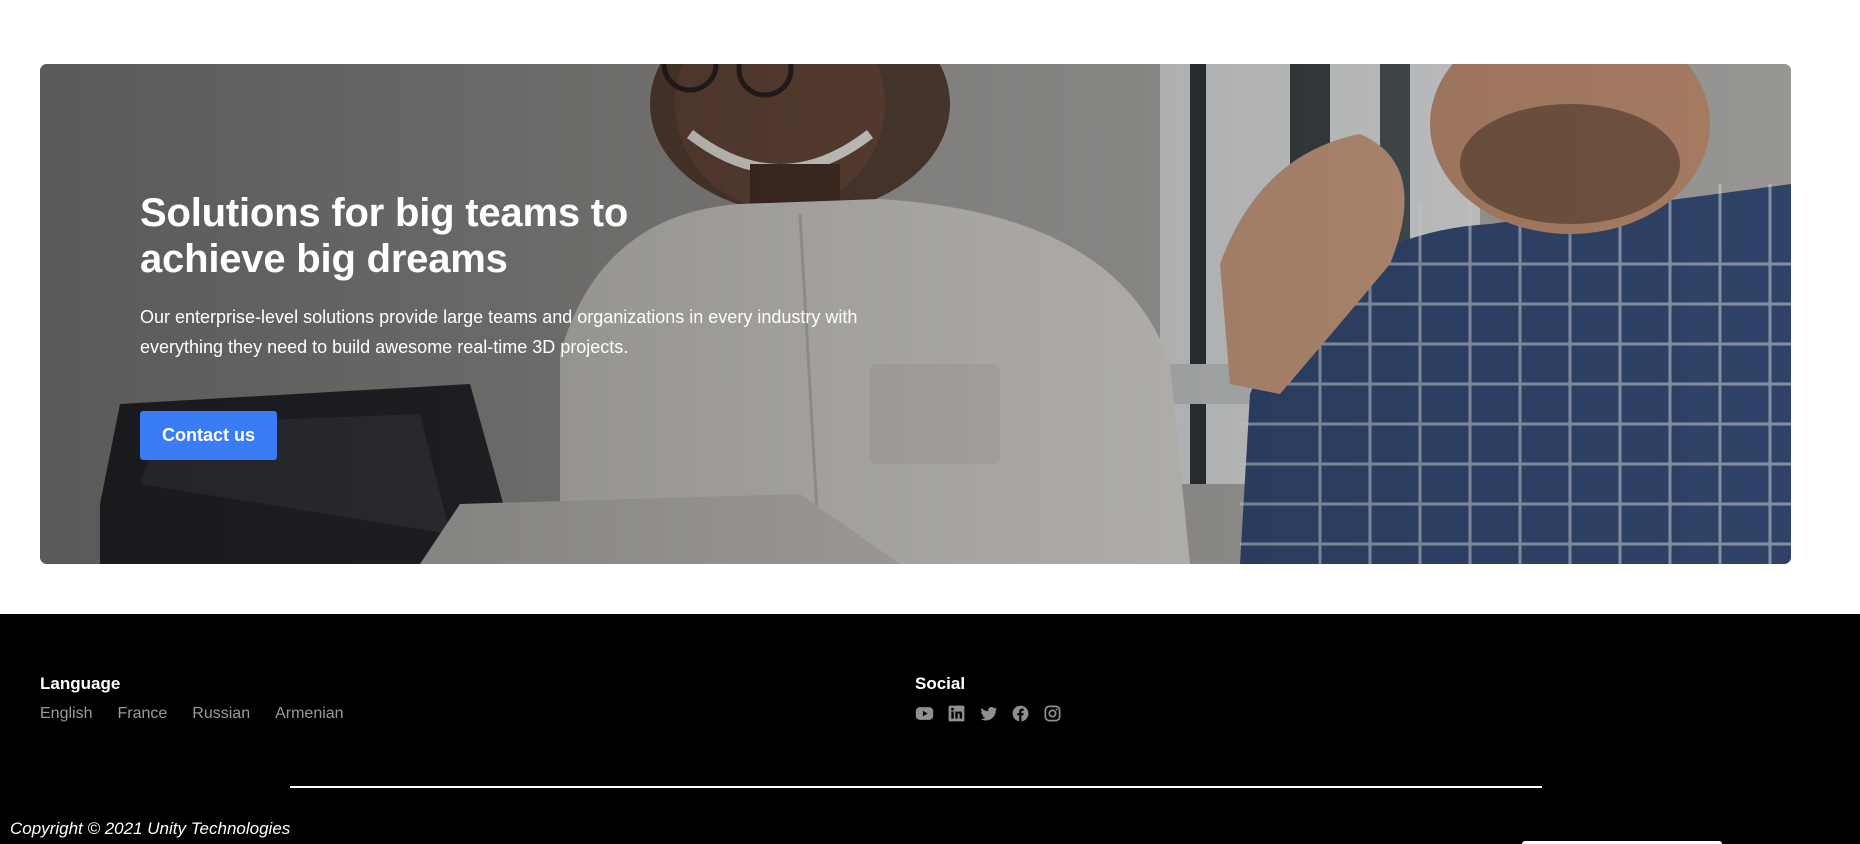 This screenshot has width=1860, height=844. I want to click on contact-us-button: Contact us, so click(209, 435).